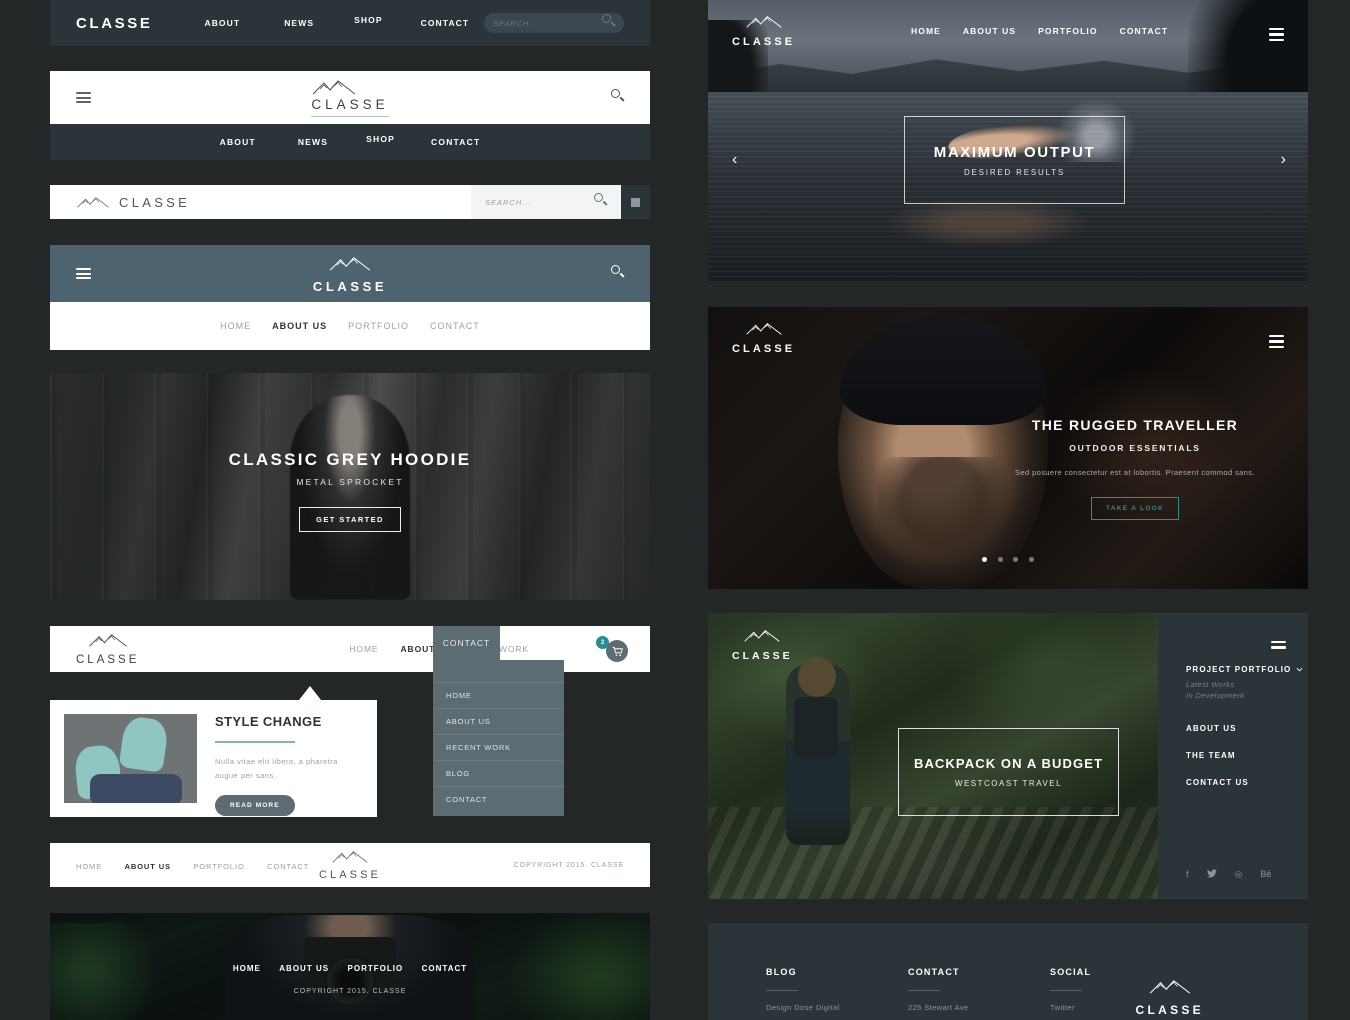 This screenshot has height=1020, width=1350. I want to click on nav-item-shop: SHOP, so click(368, 20).